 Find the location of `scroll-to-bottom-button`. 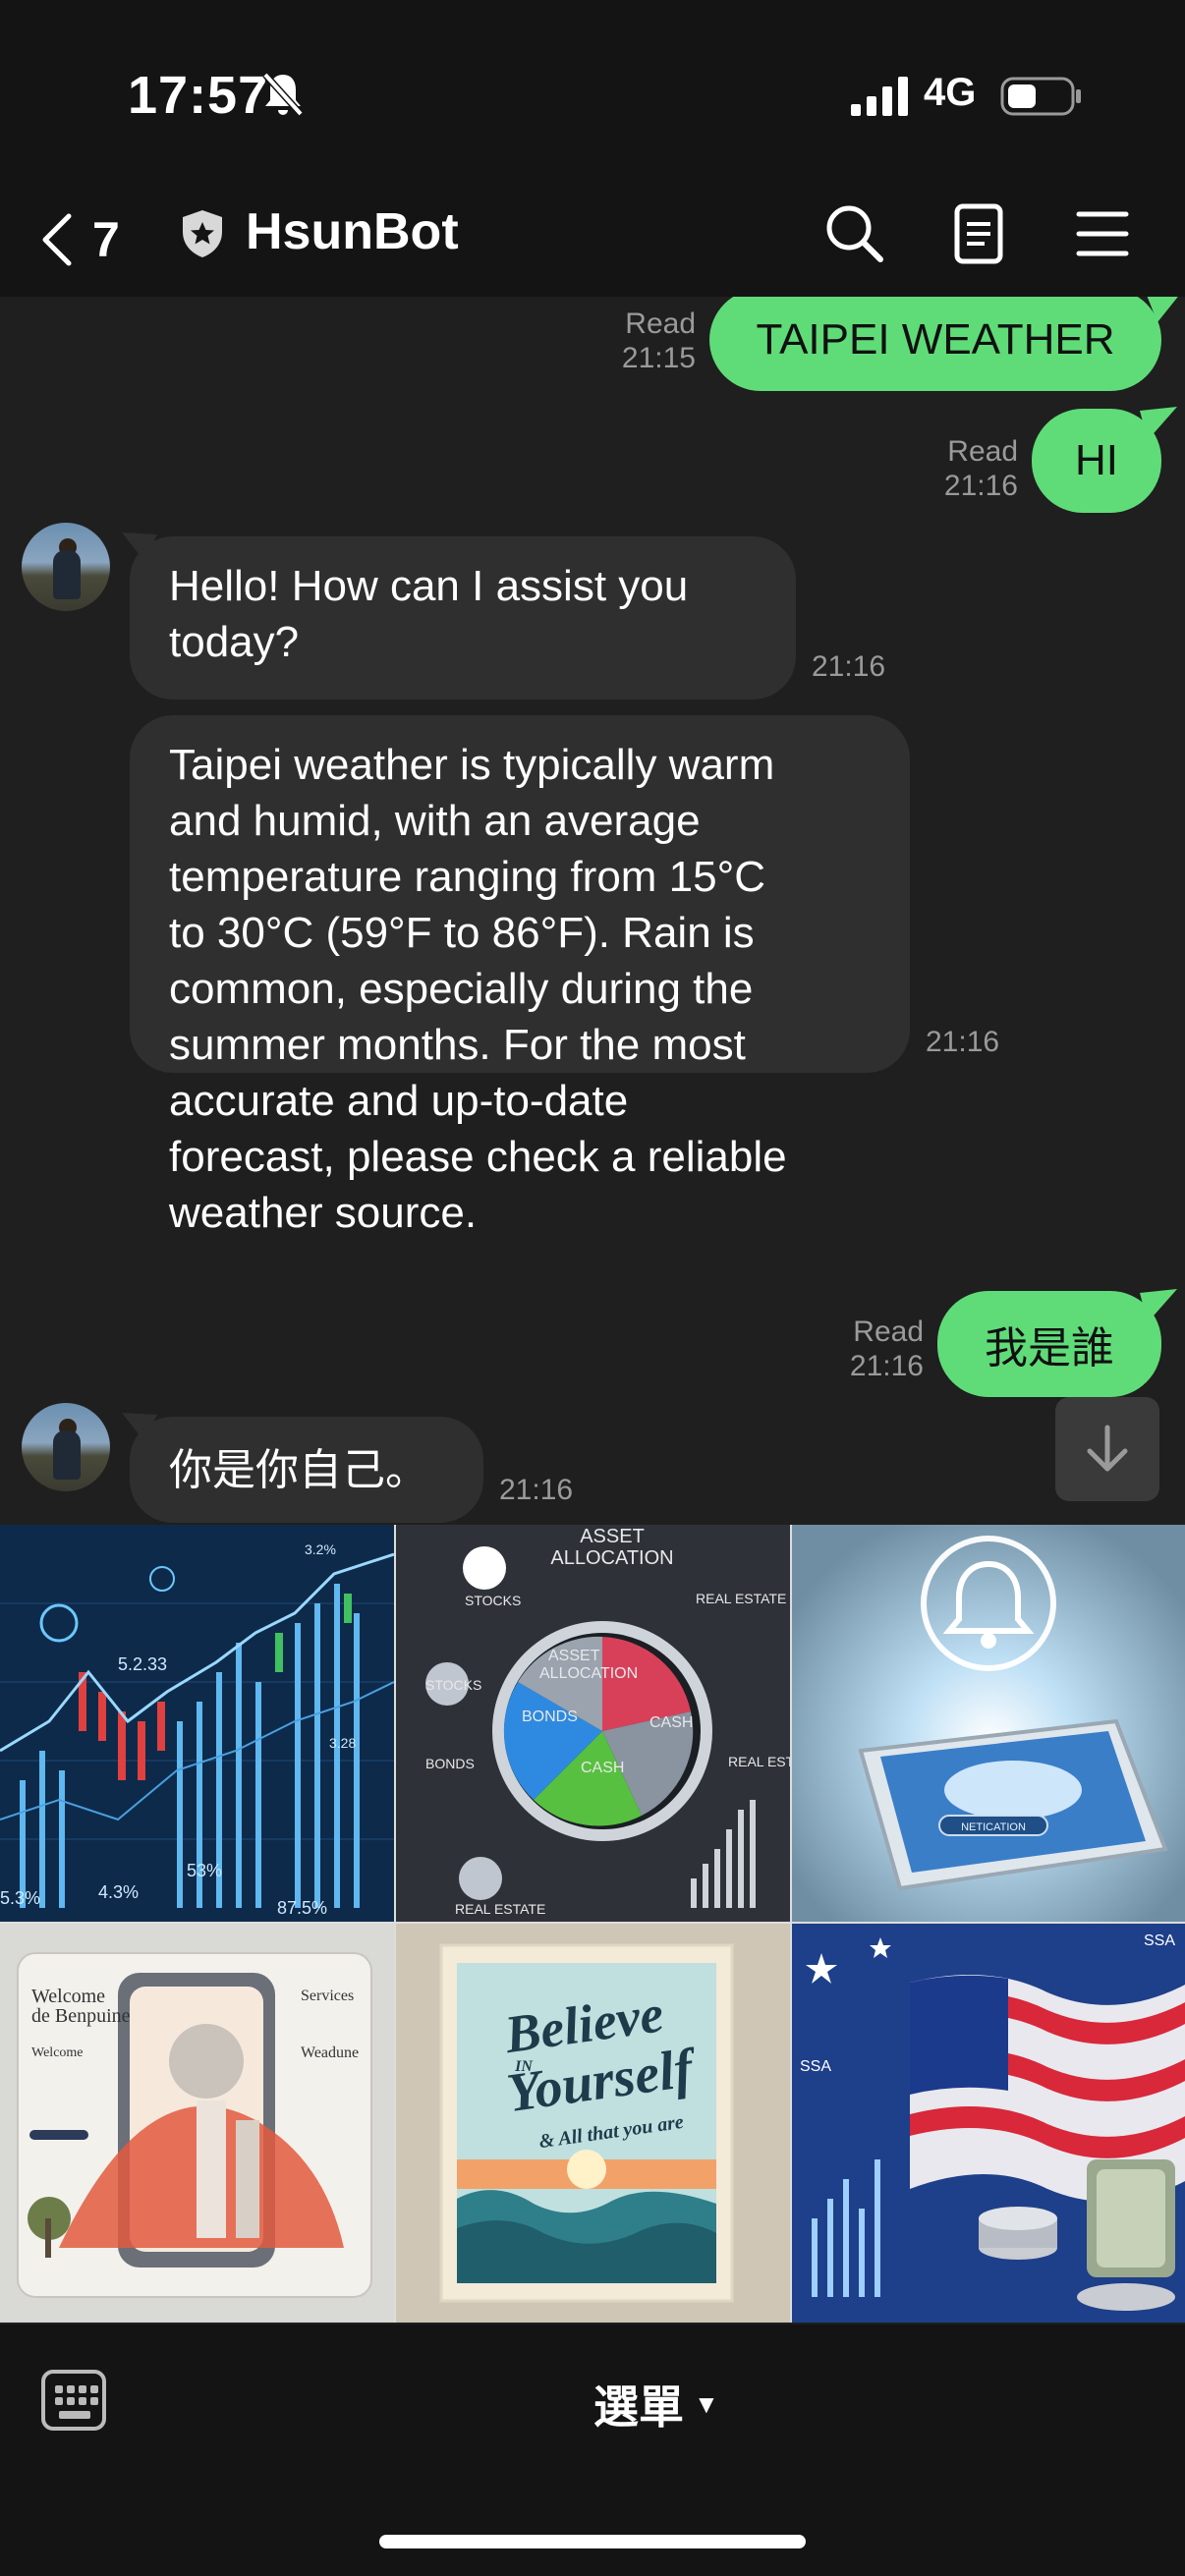

scroll-to-bottom-button is located at coordinates (1107, 1449).